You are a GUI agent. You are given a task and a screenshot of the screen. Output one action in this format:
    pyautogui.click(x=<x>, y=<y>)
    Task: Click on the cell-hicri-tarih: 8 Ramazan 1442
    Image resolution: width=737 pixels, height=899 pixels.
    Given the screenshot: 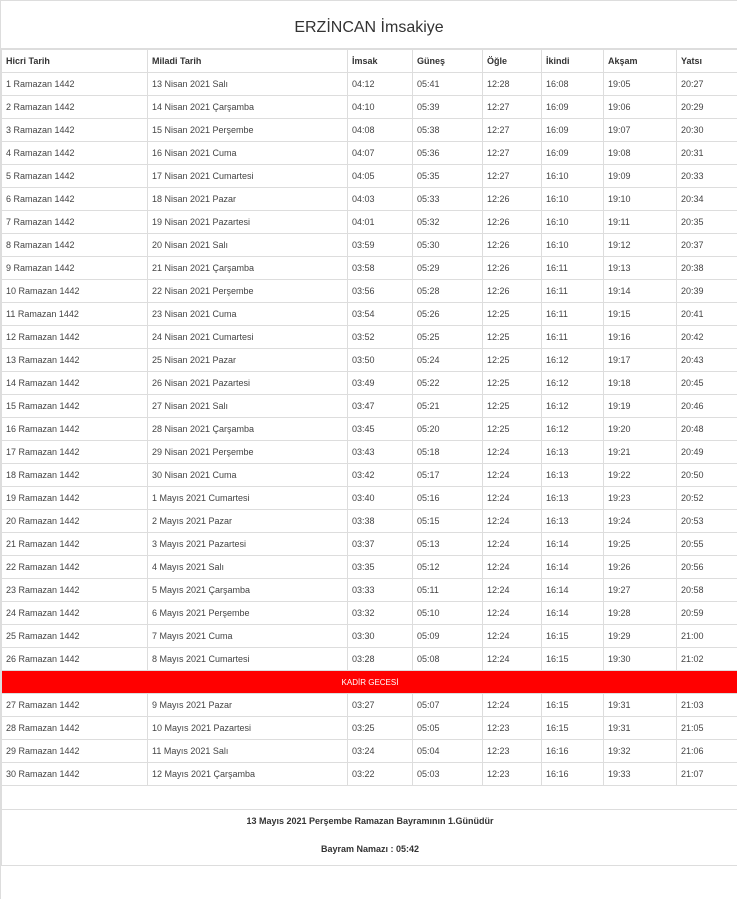 What is the action you would take?
    pyautogui.click(x=74, y=245)
    